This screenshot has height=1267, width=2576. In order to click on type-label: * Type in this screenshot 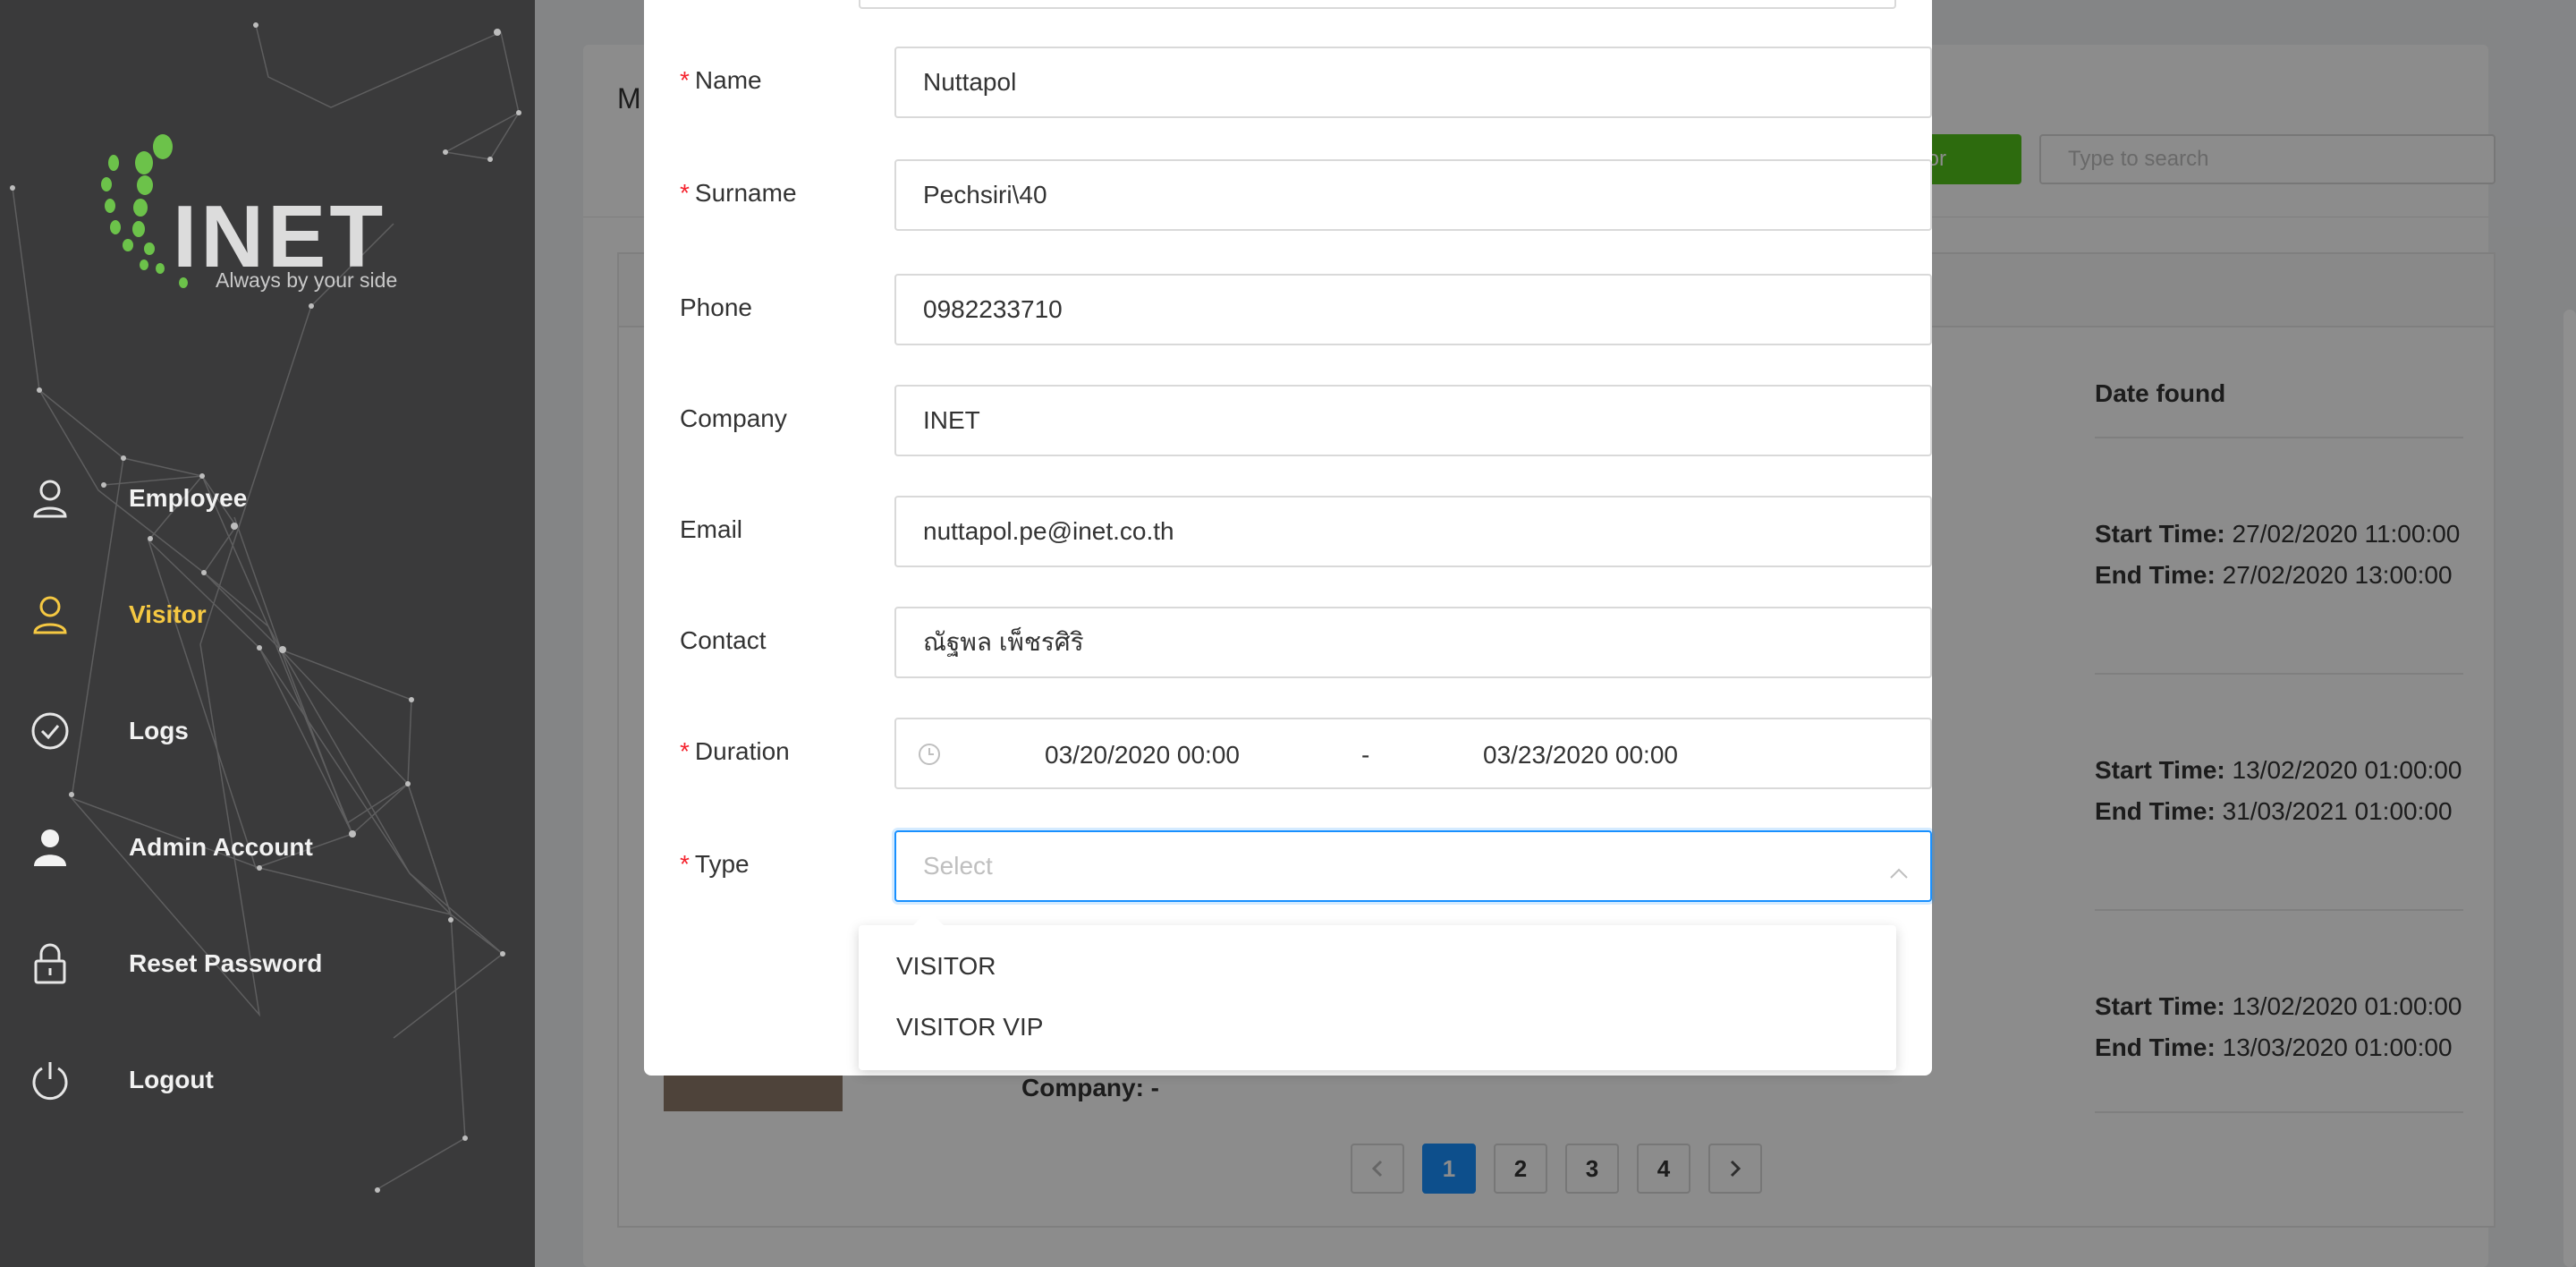, I will do `click(715, 864)`.